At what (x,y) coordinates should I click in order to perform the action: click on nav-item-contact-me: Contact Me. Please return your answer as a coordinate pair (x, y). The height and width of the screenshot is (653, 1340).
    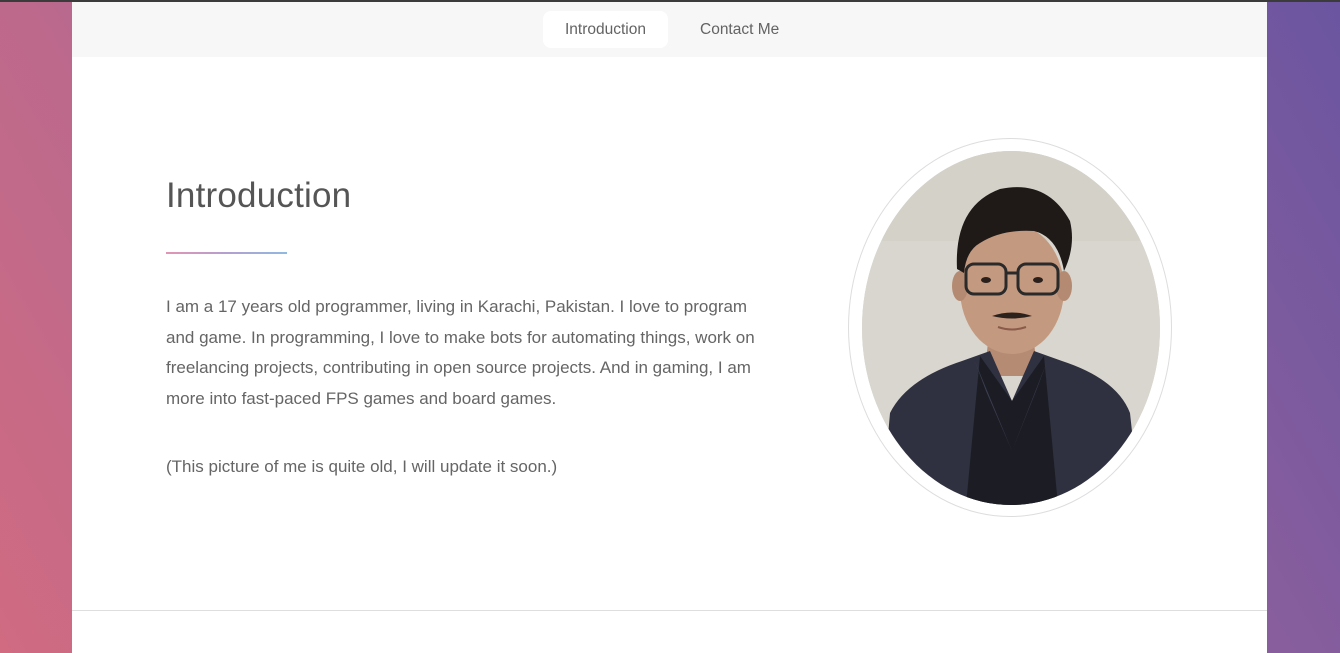
    Looking at the image, I should click on (739, 29).